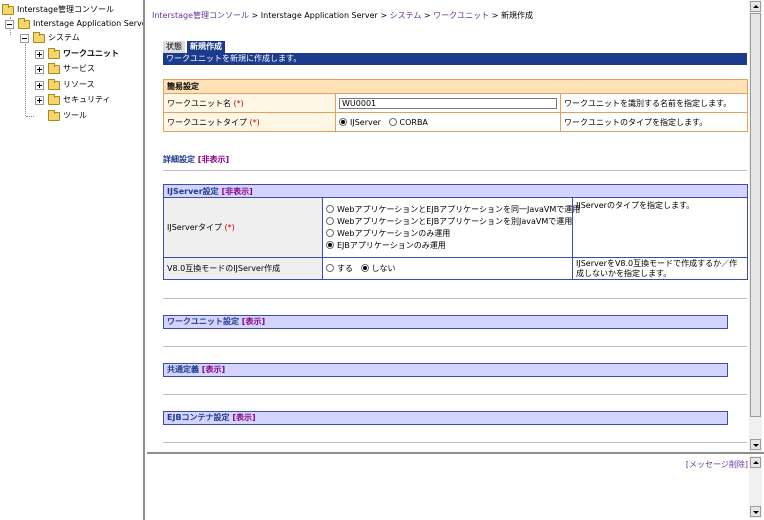 The height and width of the screenshot is (520, 764). What do you see at coordinates (445, 370) in the screenshot?
I see `common-definitions-section: 共通定義 [表示]` at bounding box center [445, 370].